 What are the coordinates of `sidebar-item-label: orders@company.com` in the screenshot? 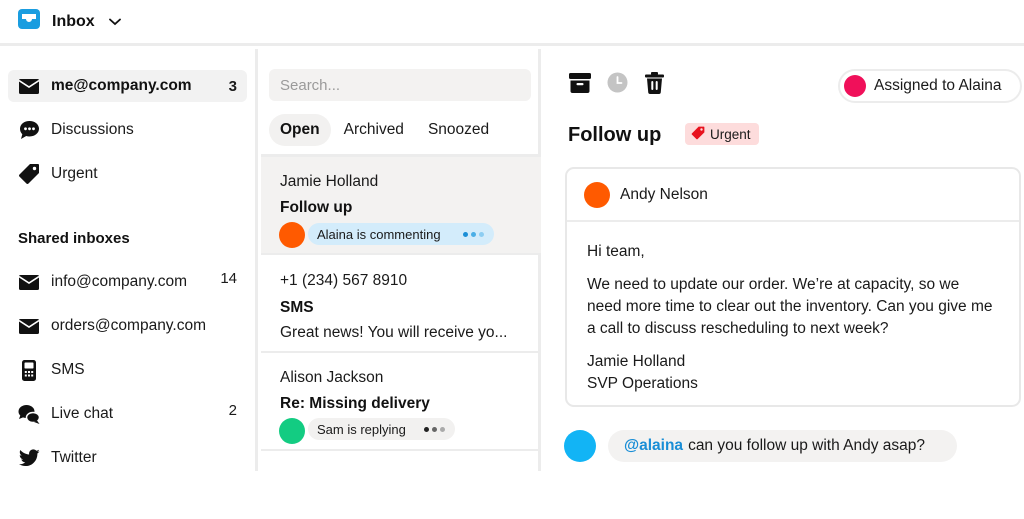 It's located at (128, 325).